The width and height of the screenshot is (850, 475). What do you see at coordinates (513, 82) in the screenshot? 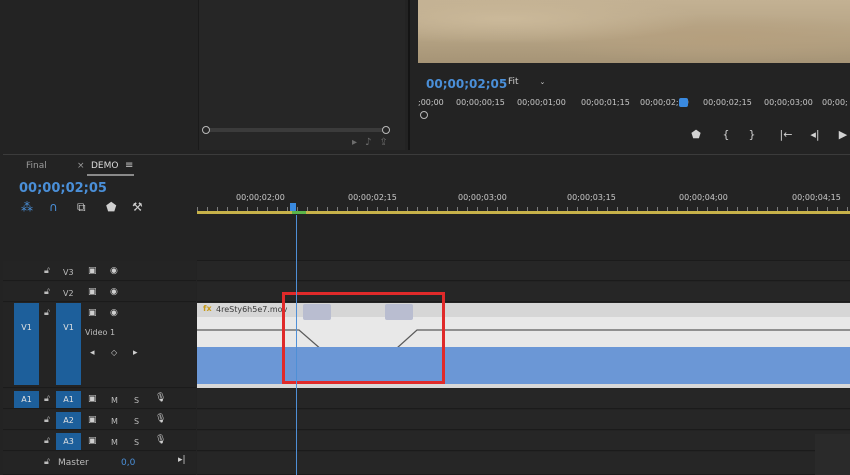
I see `fit-dropdown-label: Fit` at bounding box center [513, 82].